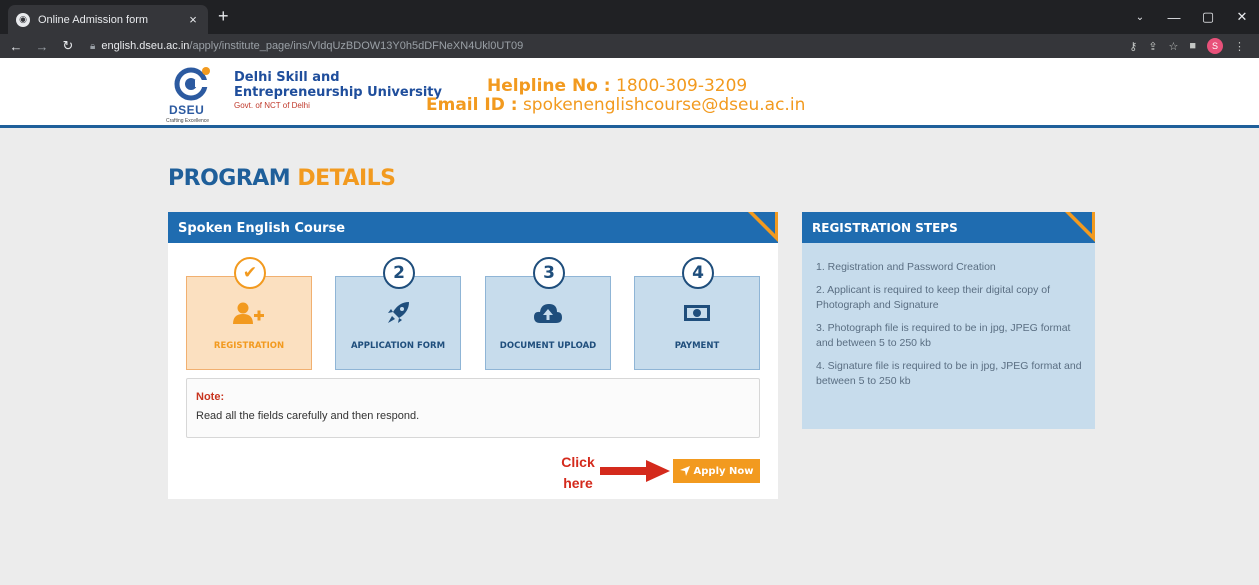 The height and width of the screenshot is (585, 1259). I want to click on step-check-icon: ✔, so click(250, 273).